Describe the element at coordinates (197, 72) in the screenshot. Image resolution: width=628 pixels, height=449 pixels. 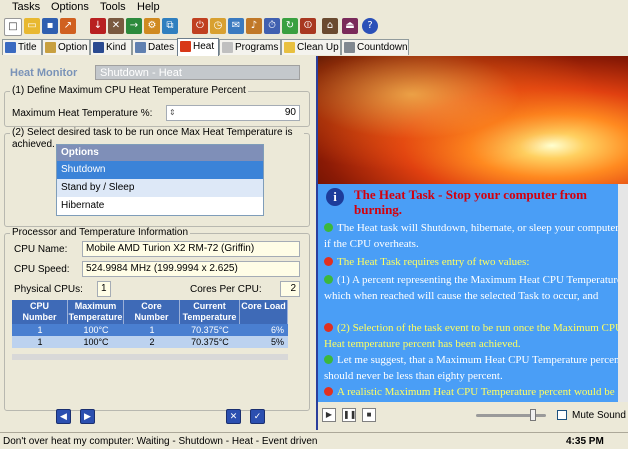
I see `heat-monitor-field: Shutdown - Heat` at that location.